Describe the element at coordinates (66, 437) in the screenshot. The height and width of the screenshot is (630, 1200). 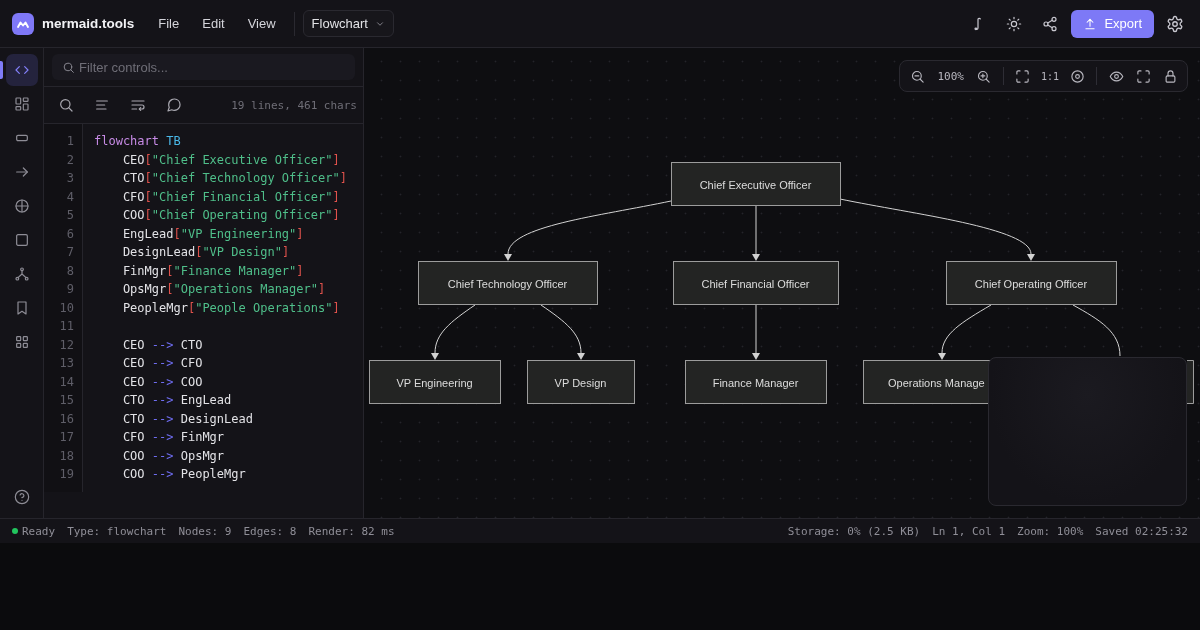
I see `line-number: 17` at that location.